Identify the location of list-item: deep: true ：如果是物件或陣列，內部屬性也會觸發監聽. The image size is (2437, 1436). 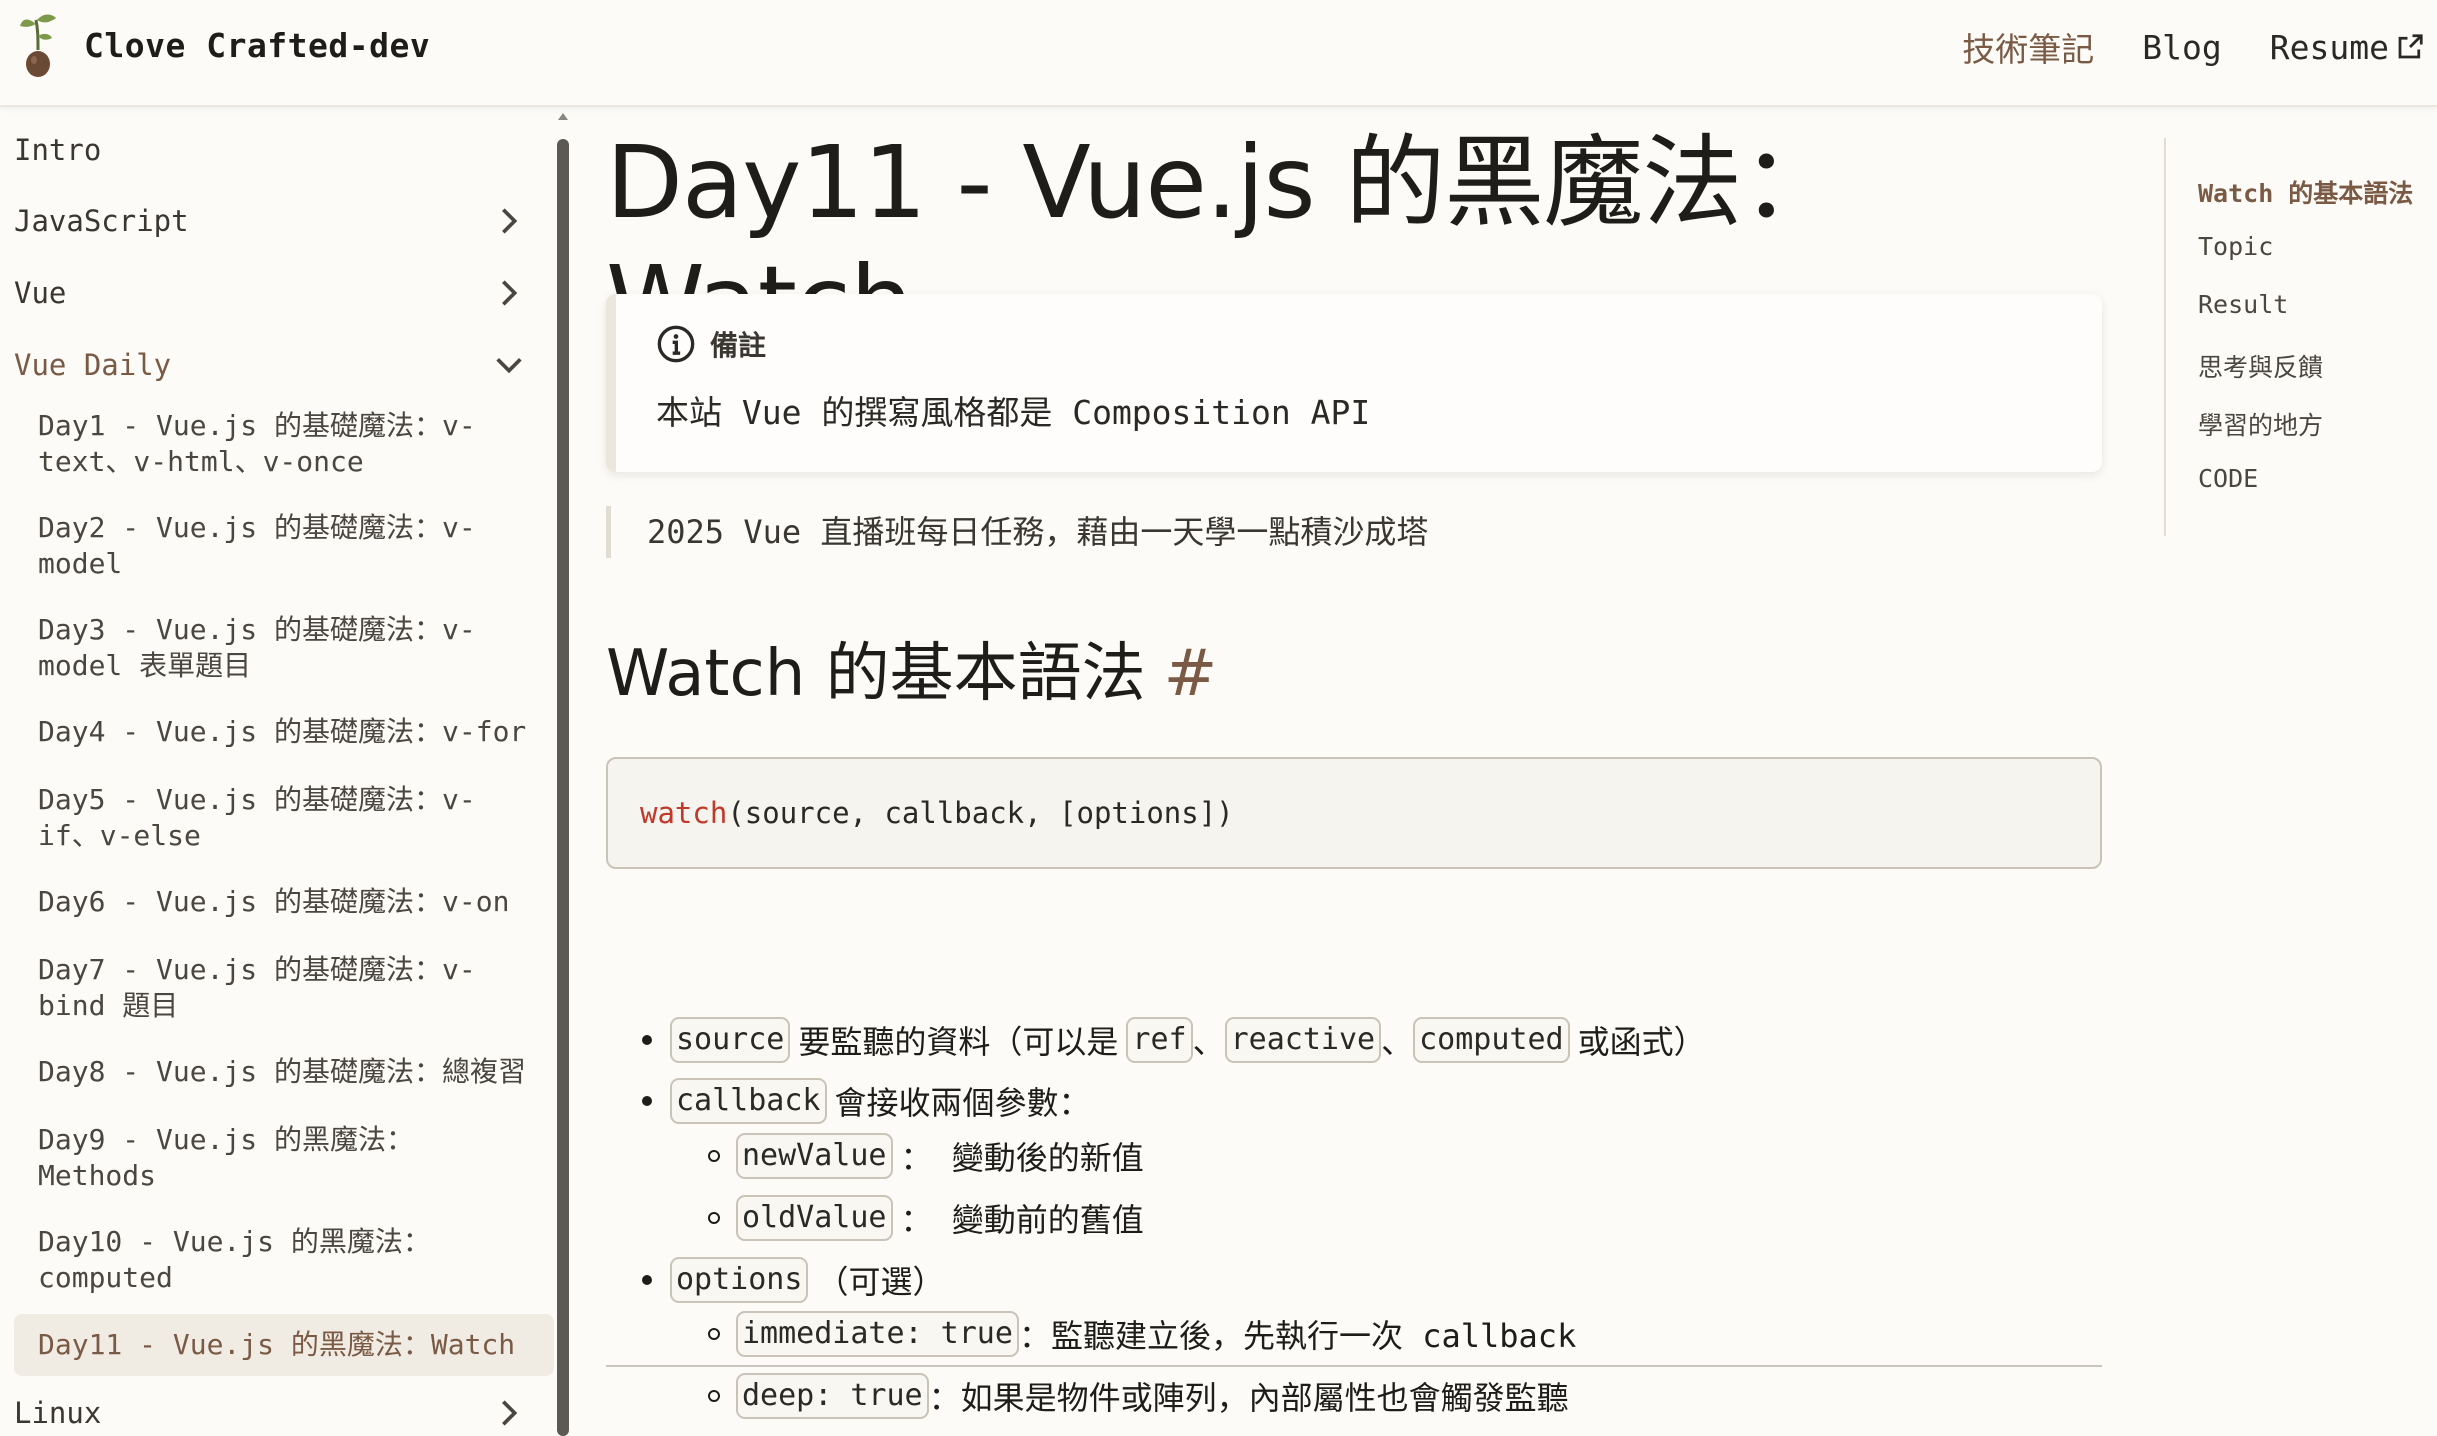
(1138, 1396).